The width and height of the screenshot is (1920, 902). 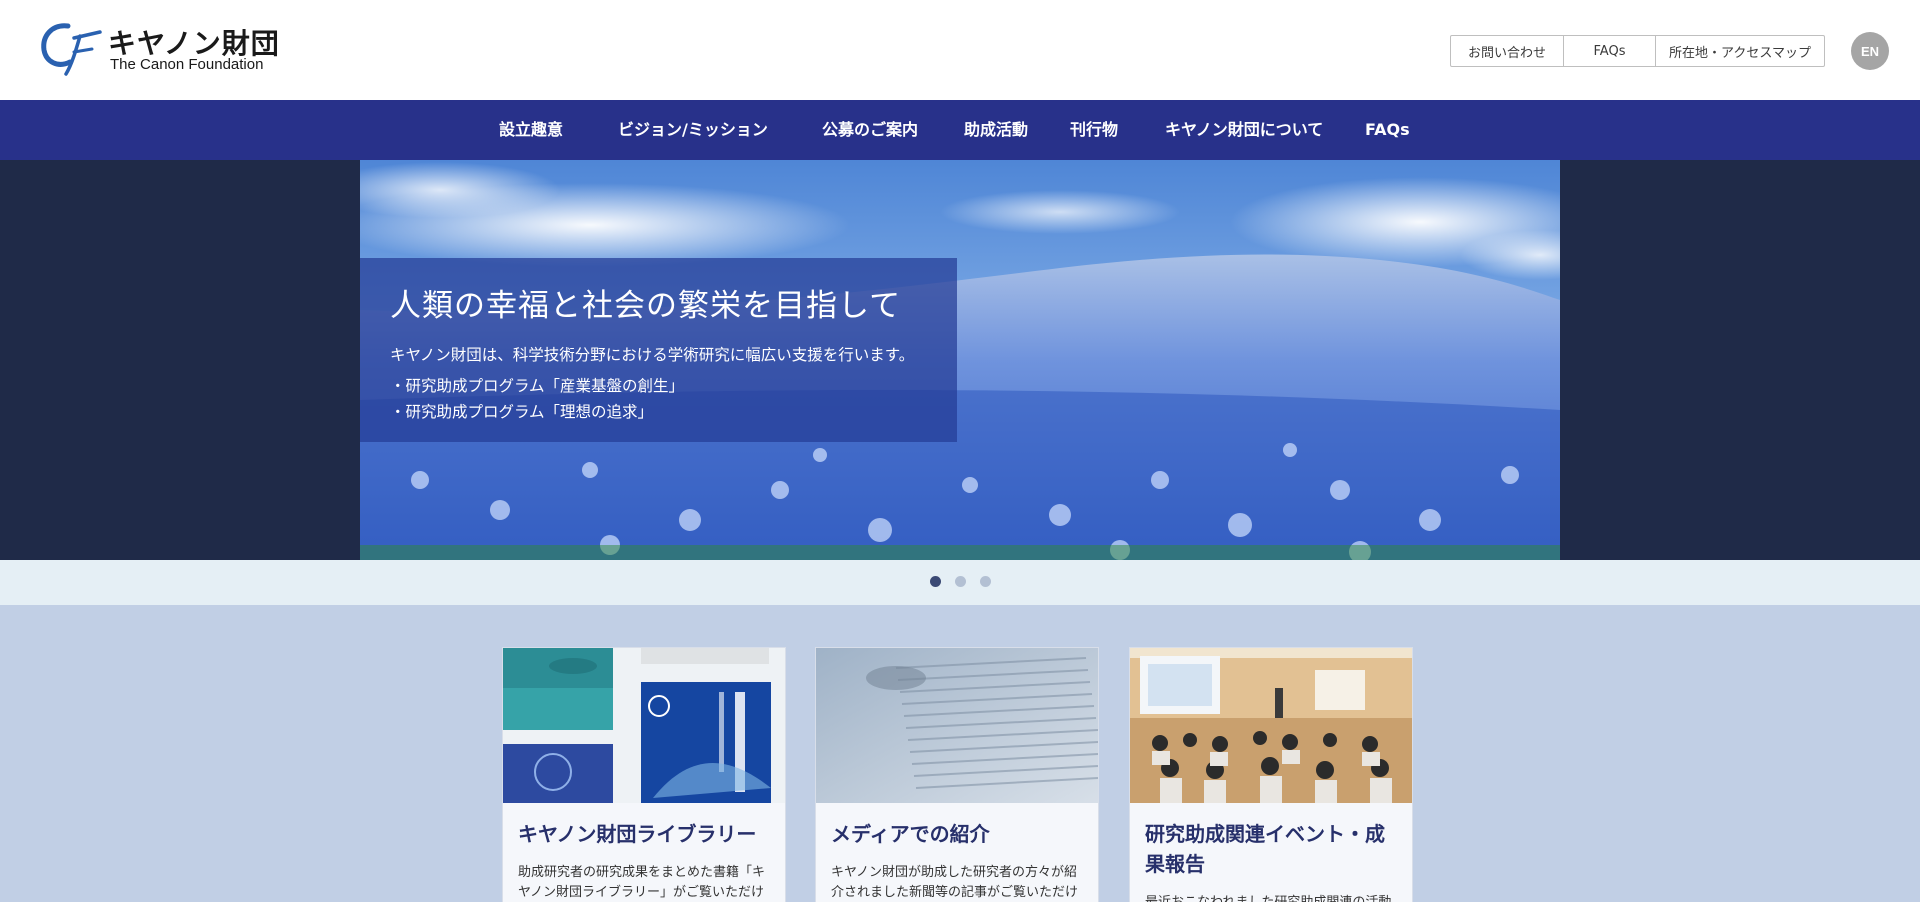 I want to click on card-text: 最近おこなわれました研究助成関連の活動, so click(x=1271, y=897).